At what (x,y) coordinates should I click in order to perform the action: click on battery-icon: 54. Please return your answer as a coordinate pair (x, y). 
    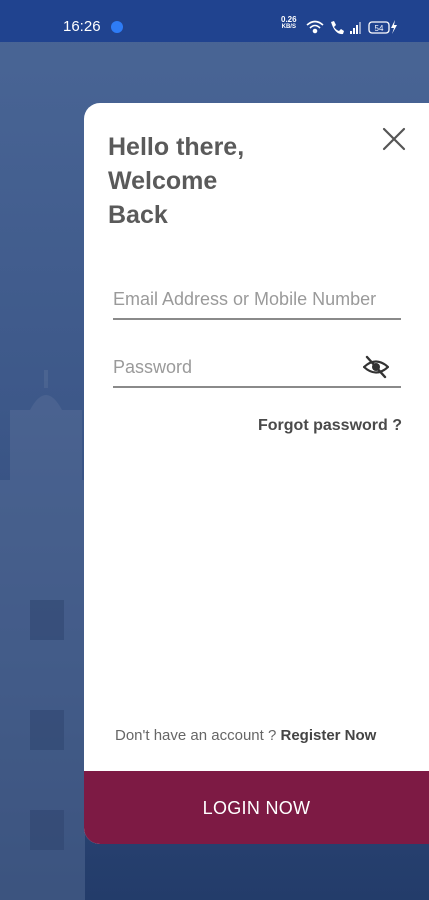
    Looking at the image, I should click on (382, 27).